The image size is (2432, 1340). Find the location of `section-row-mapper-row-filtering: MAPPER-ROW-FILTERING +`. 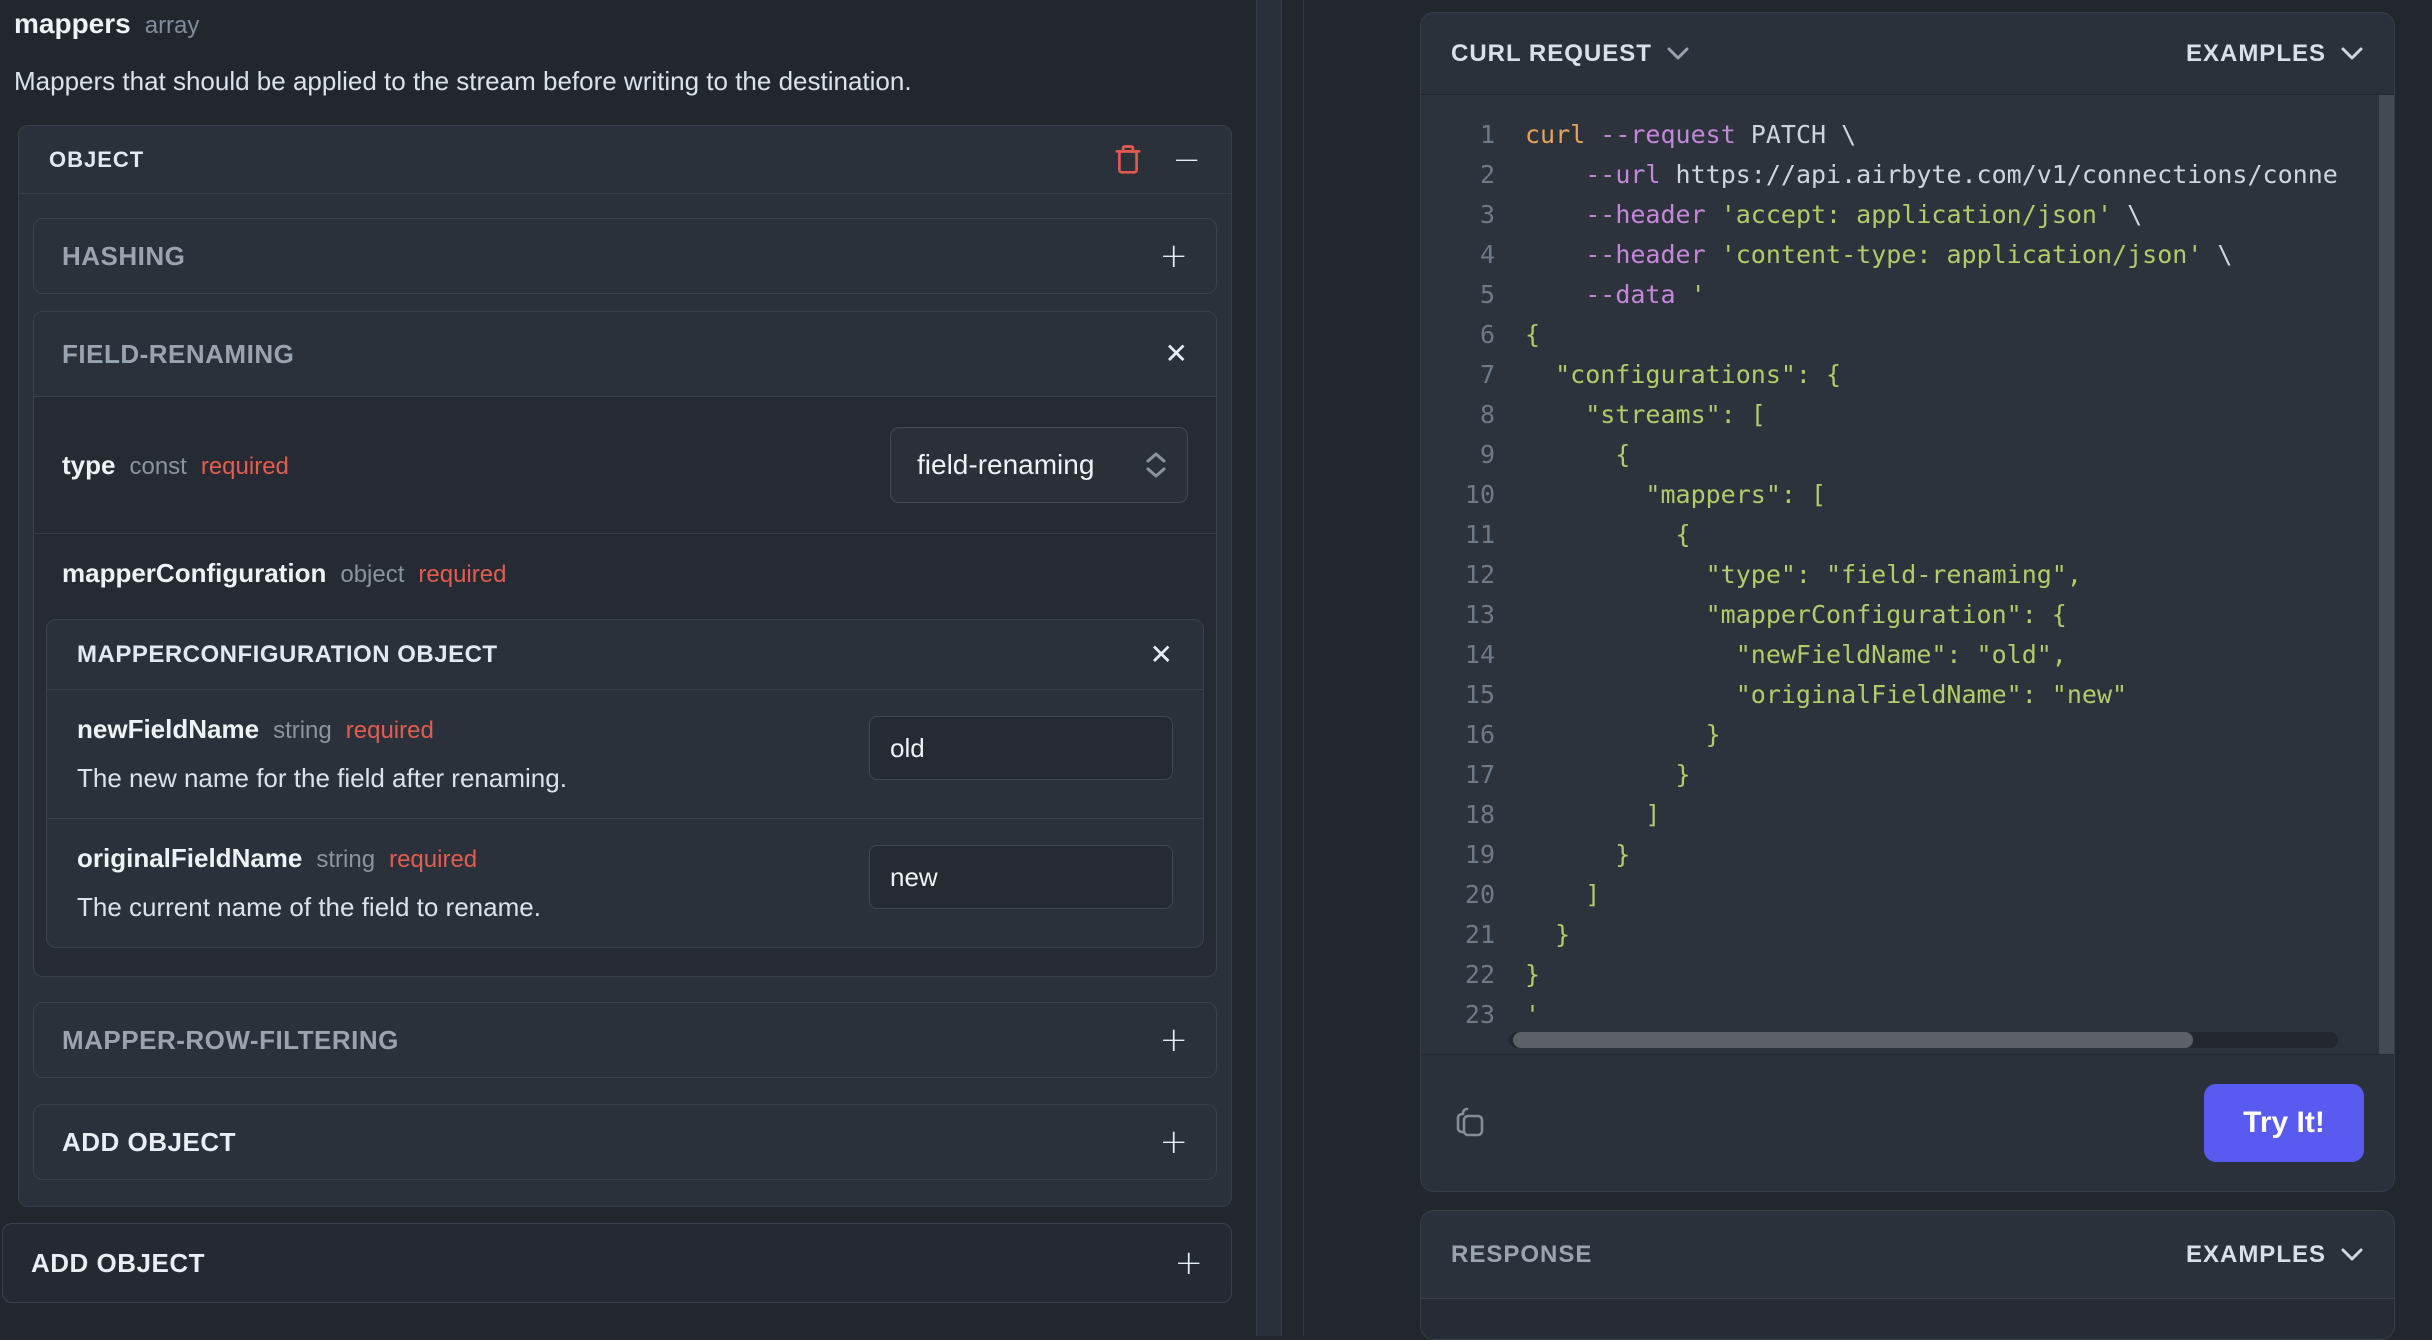

section-row-mapper-row-filtering: MAPPER-ROW-FILTERING + is located at coordinates (625, 1040).